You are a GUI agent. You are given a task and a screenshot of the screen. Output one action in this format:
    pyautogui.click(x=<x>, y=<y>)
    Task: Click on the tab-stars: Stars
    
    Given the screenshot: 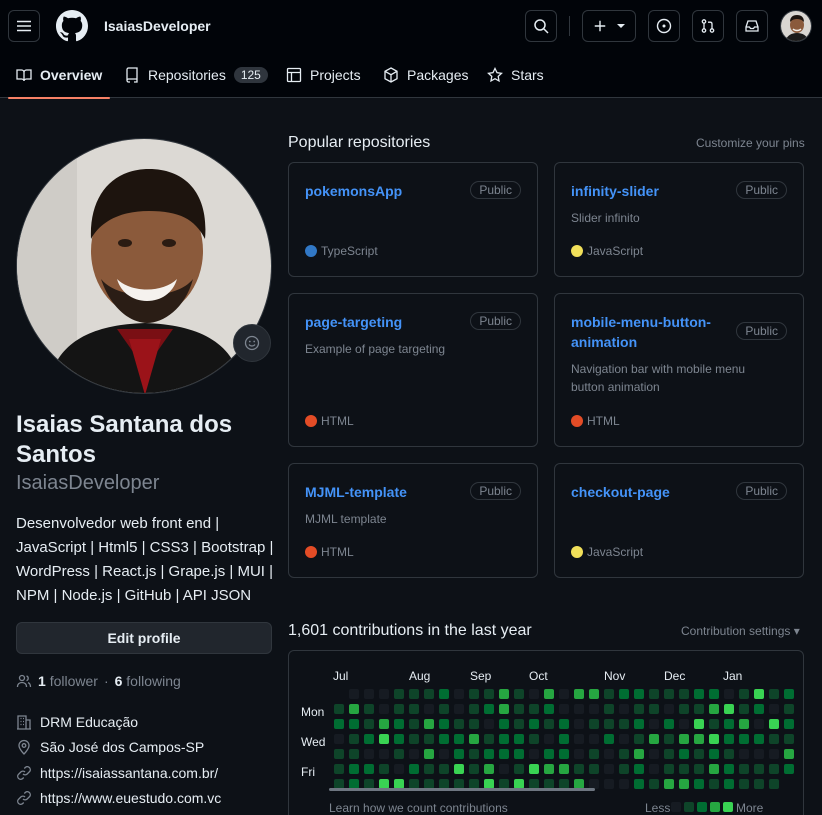 What is the action you would take?
    pyautogui.click(x=515, y=75)
    